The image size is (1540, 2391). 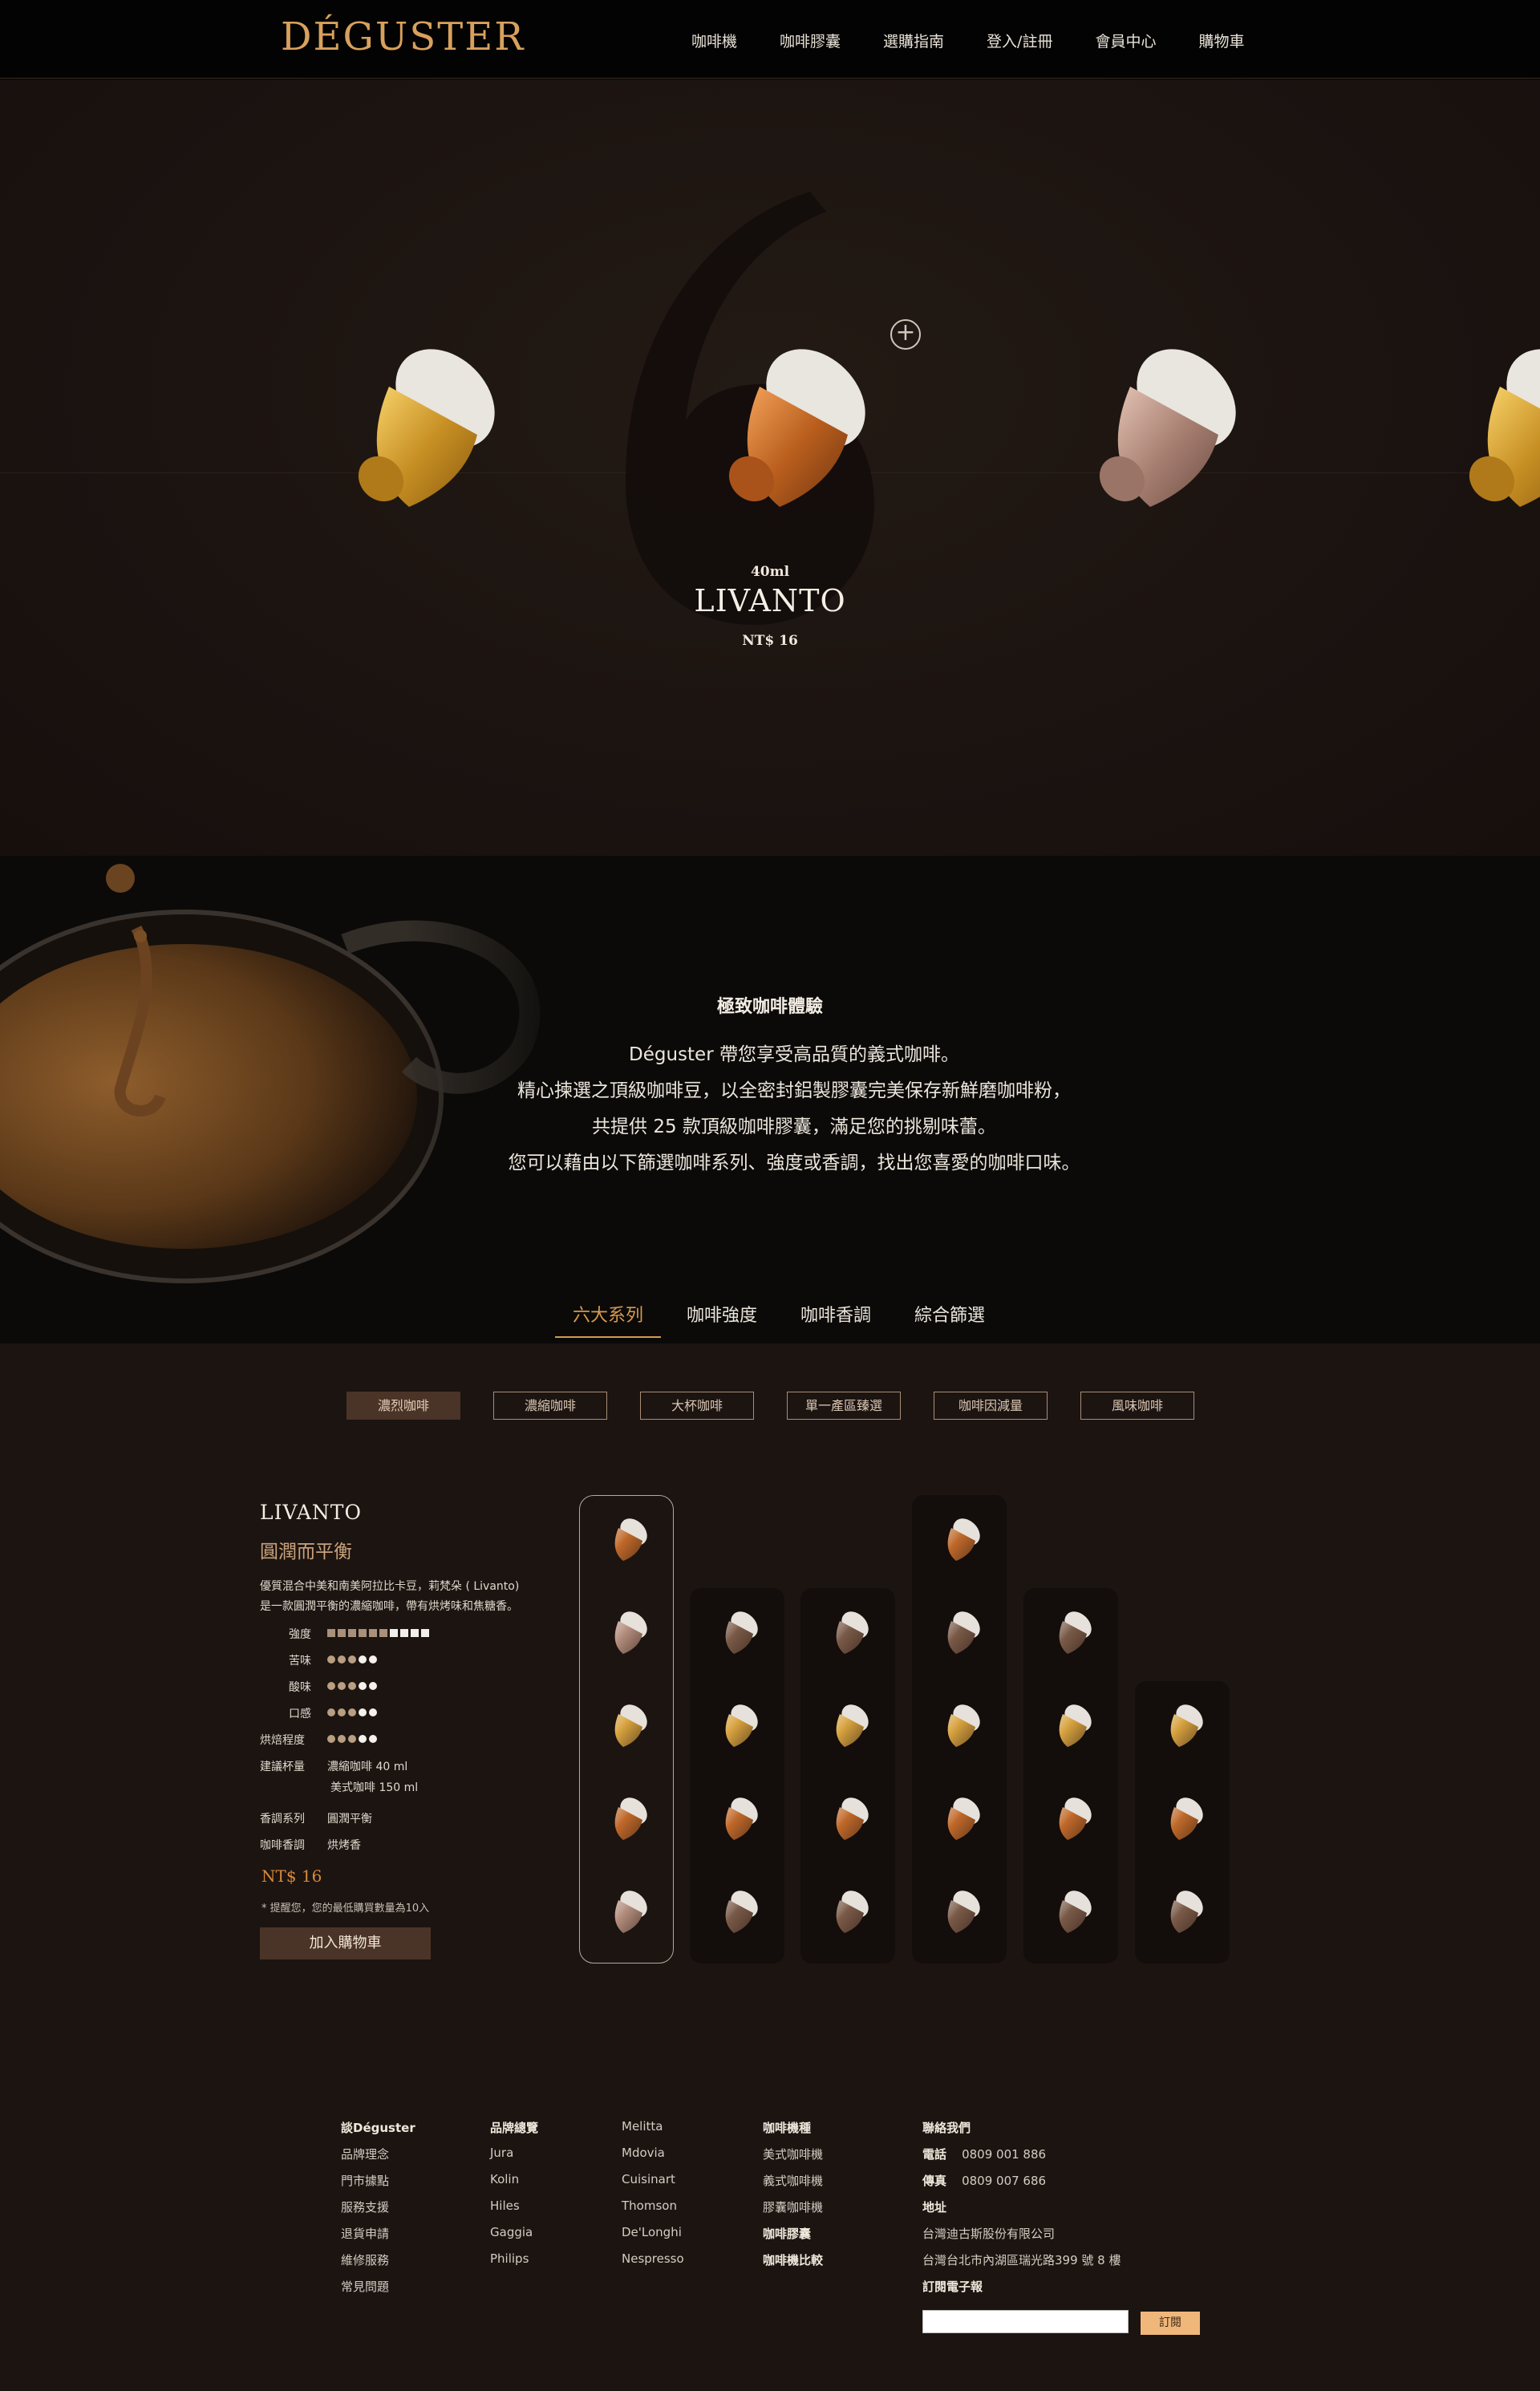 What do you see at coordinates (793, 2264) in the screenshot?
I see `footer-link: 咖啡機比較` at bounding box center [793, 2264].